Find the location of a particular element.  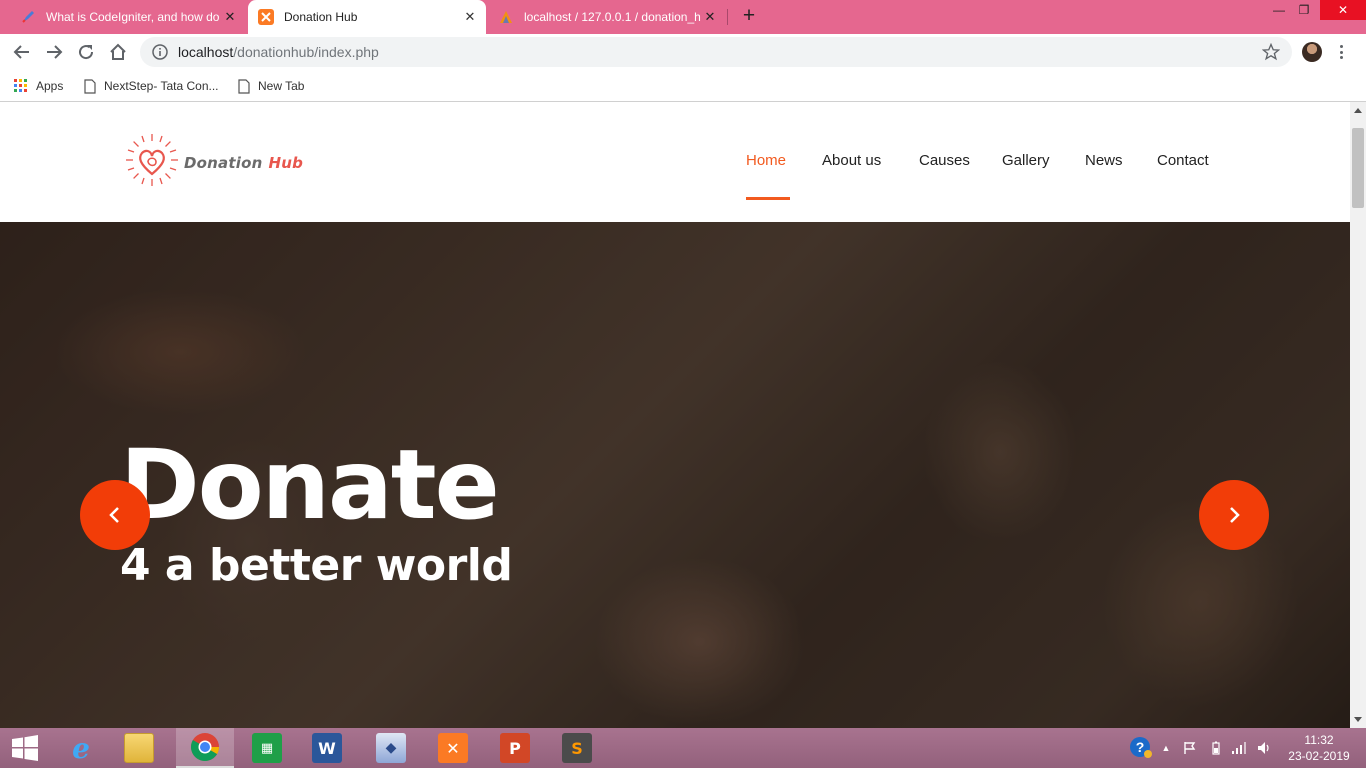

nav-item-gallery: Gallery is located at coordinates (1026, 160).